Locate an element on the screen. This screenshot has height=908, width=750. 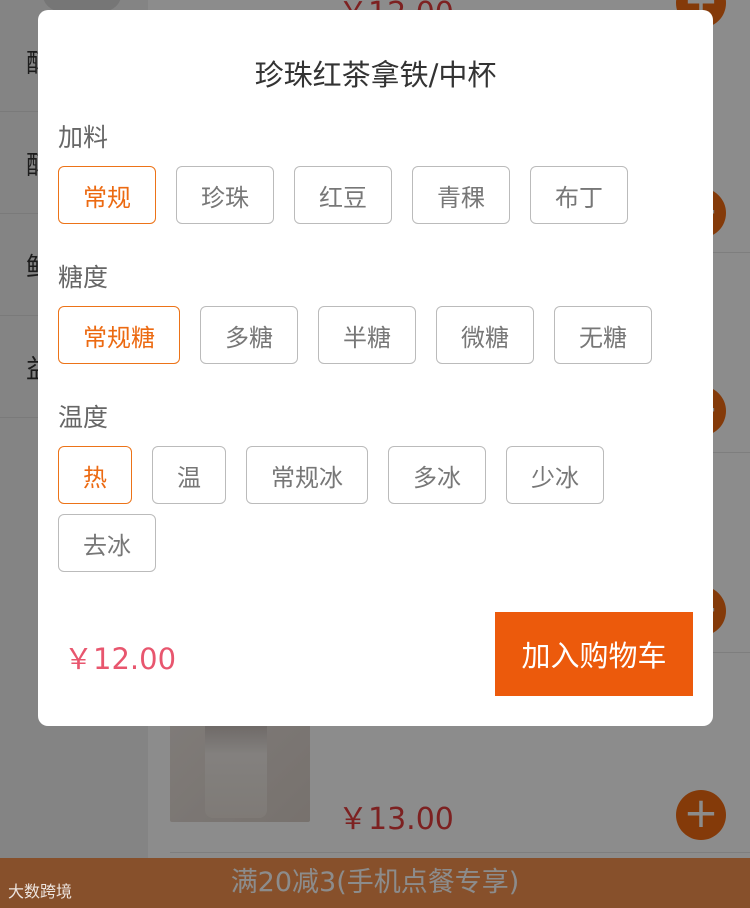
option-topping: 红豆 is located at coordinates (343, 195).